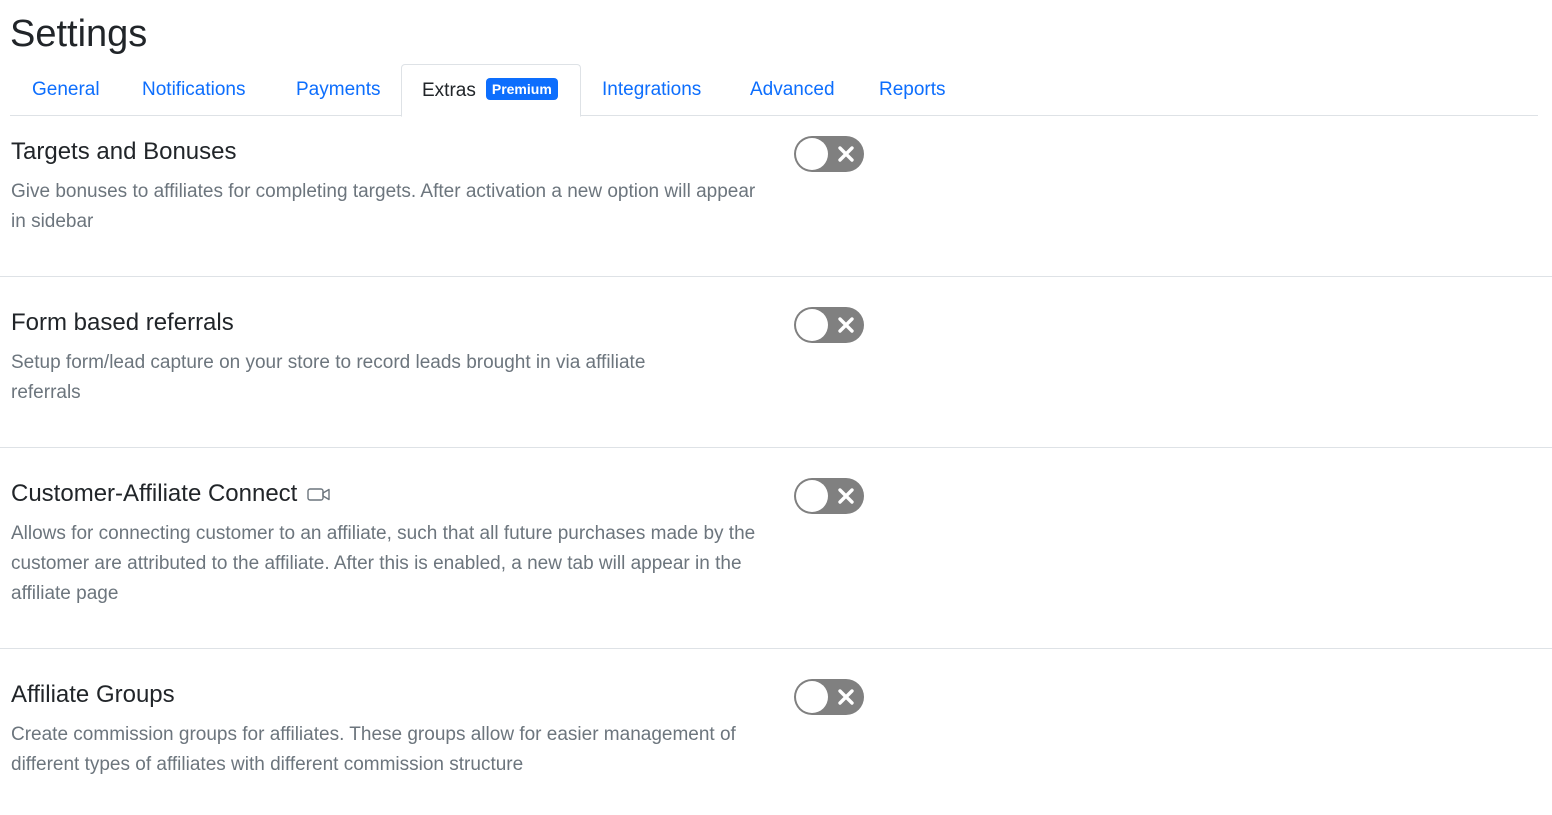 The image size is (1552, 815). I want to click on tab-integrations: Integrations, so click(651, 90).